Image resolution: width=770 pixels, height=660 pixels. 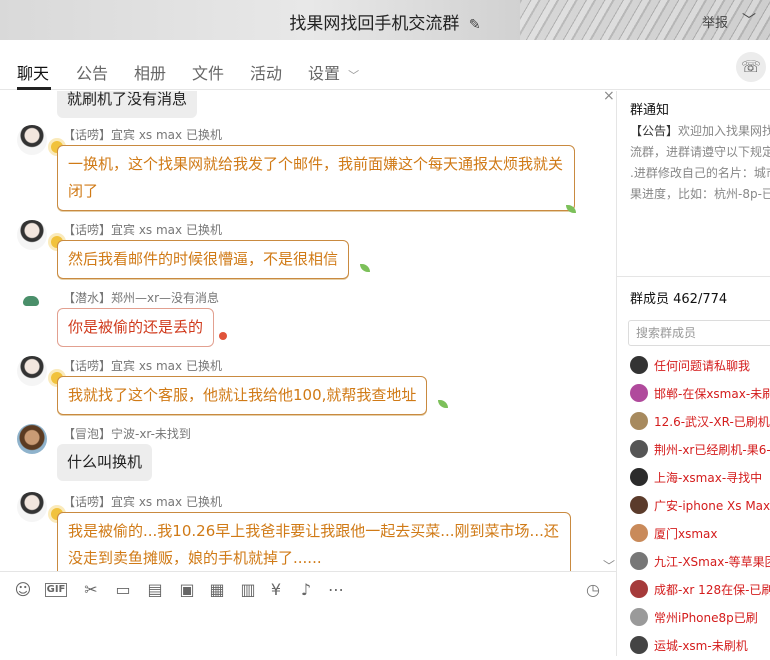 What do you see at coordinates (700, 173) in the screenshot?
I see `notice-line: .进群修改自己的名片：城市` at bounding box center [700, 173].